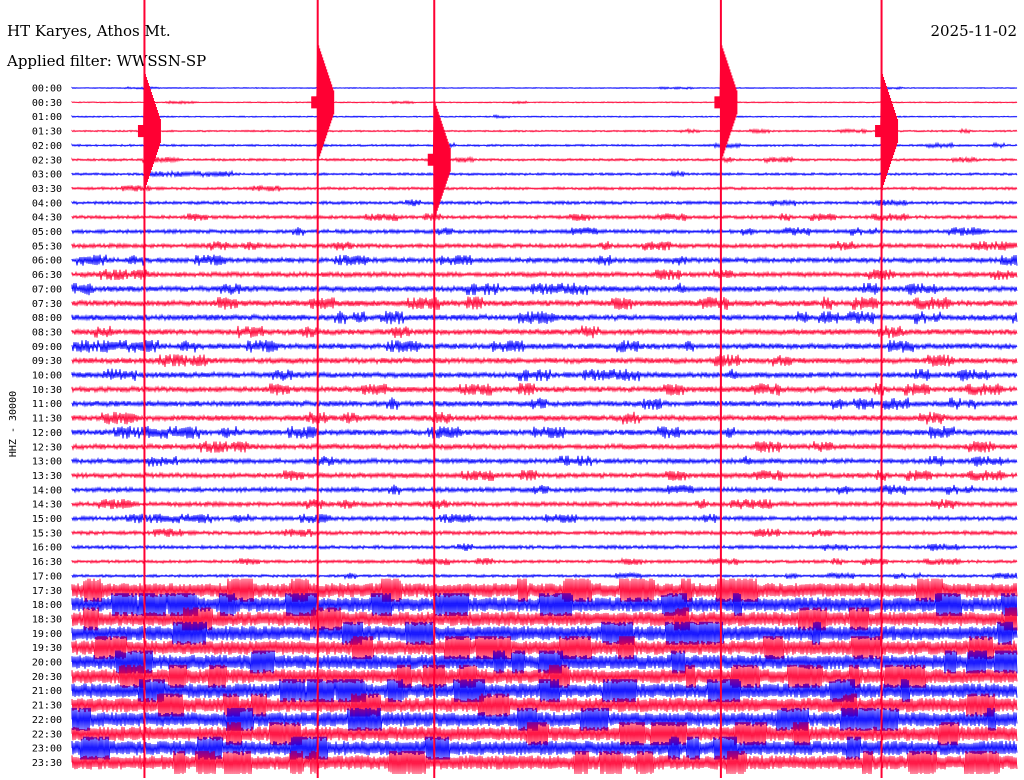 The height and width of the screenshot is (780, 1024). Describe the element at coordinates (47, 720) in the screenshot. I see `row-time-label: 22:00` at that location.